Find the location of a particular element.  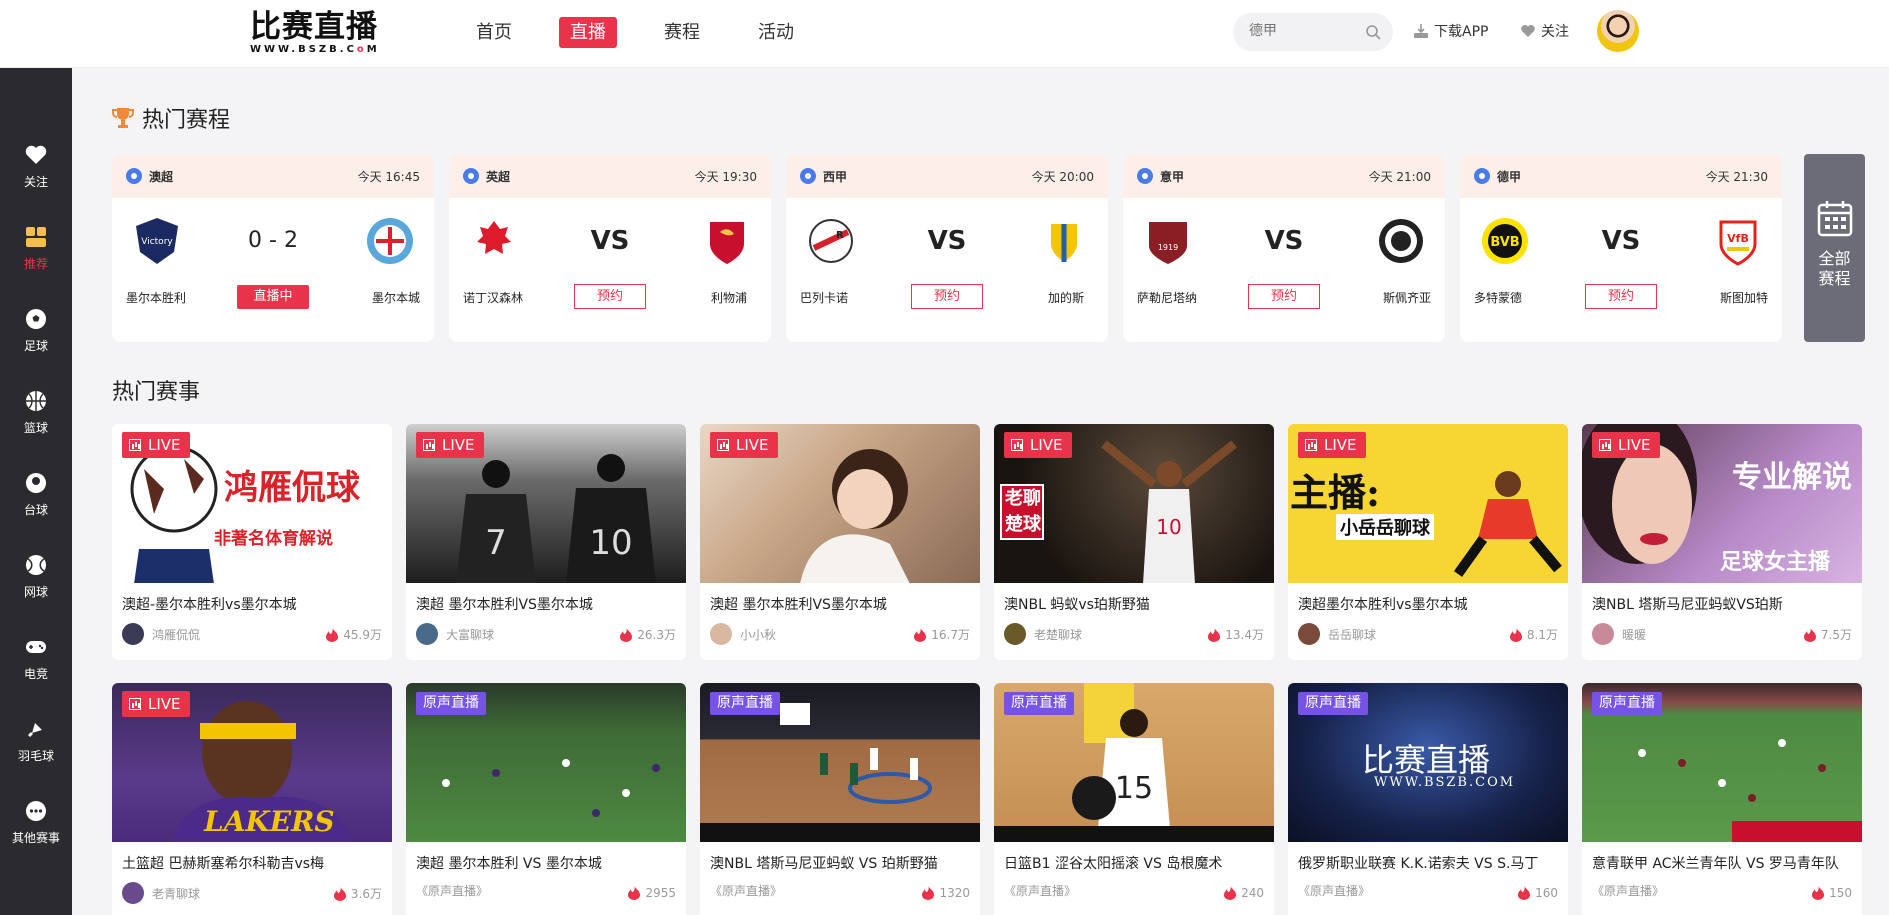

stream-card: 主播: 小岳岳聊球 LIVE 澳超墨尔本胜利vs墨尔本城 岳岳聊球 8.1万 is located at coordinates (1428, 542).